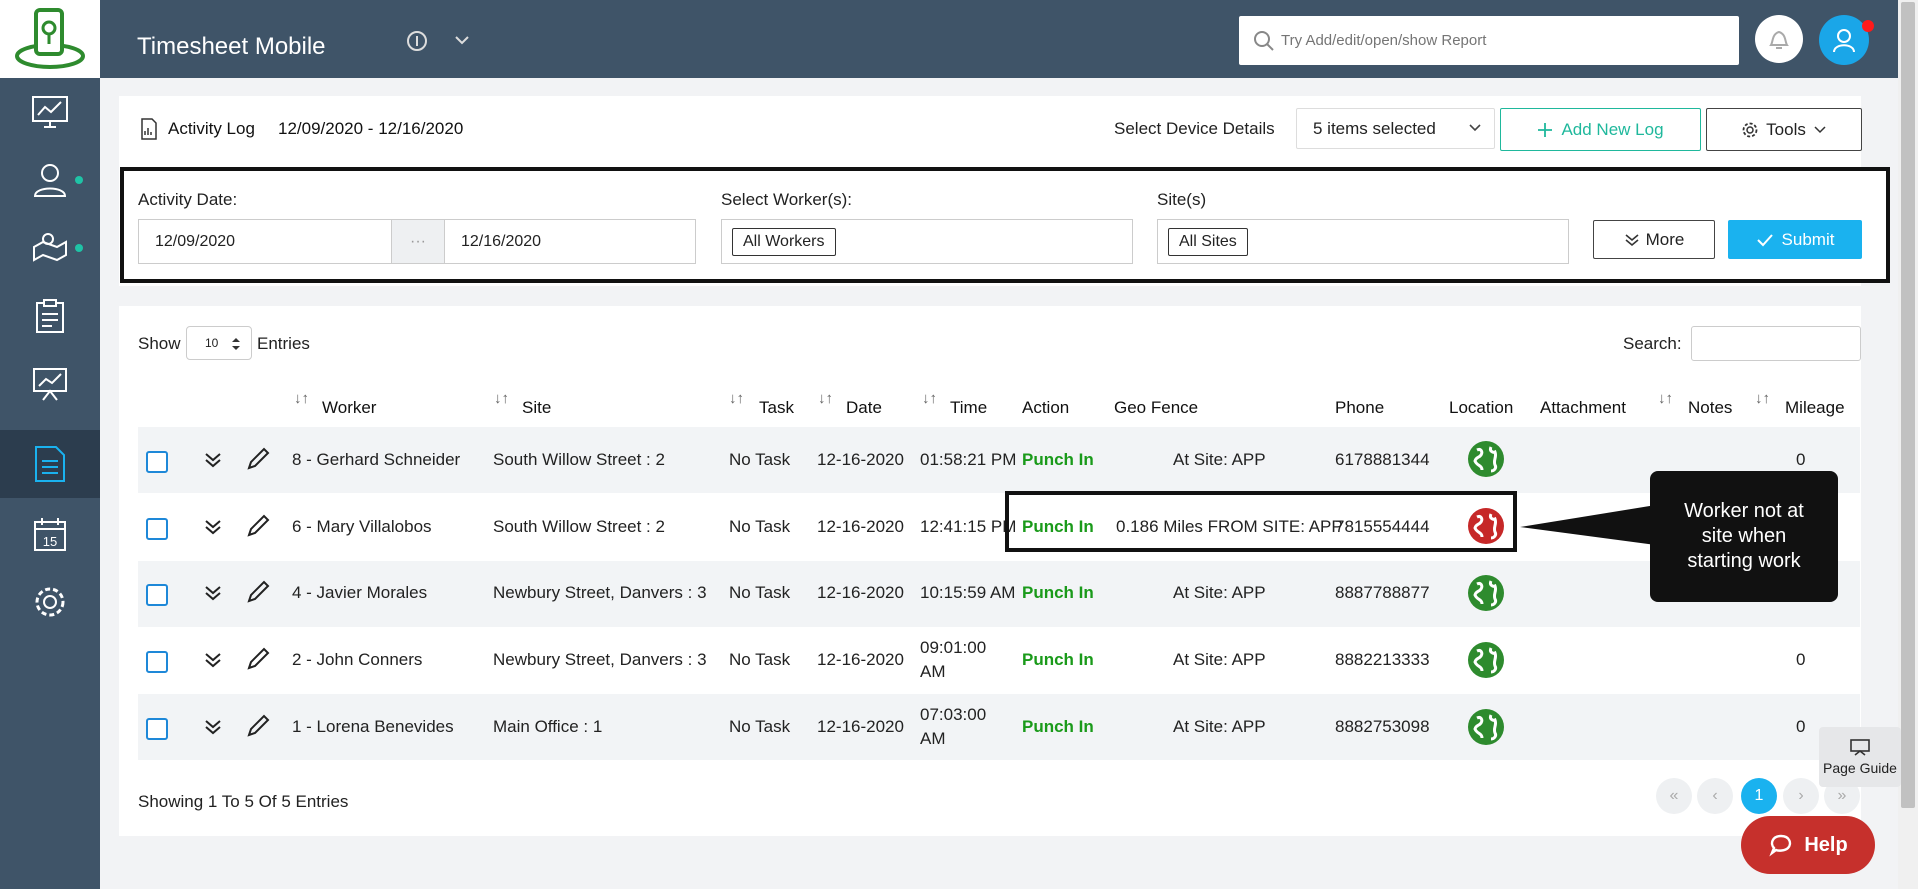 Image resolution: width=1918 pixels, height=889 pixels. I want to click on pagination-page: 1, so click(1759, 796).